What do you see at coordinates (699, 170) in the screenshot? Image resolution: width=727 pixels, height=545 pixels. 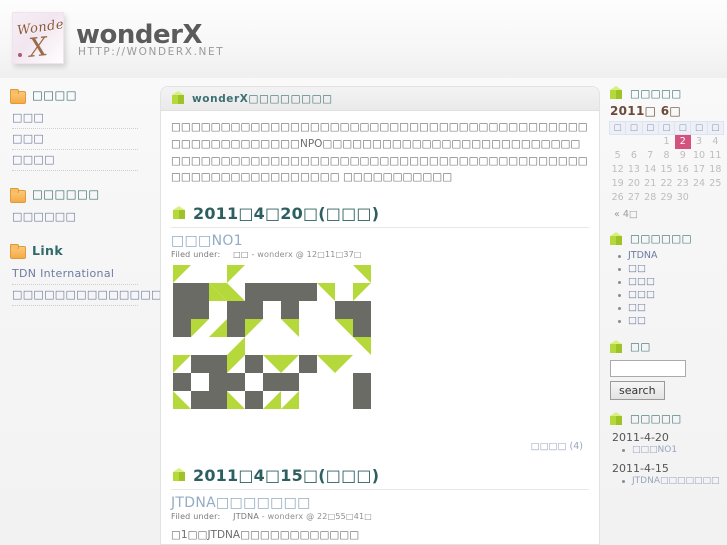 I see `calendar-day: 17` at bounding box center [699, 170].